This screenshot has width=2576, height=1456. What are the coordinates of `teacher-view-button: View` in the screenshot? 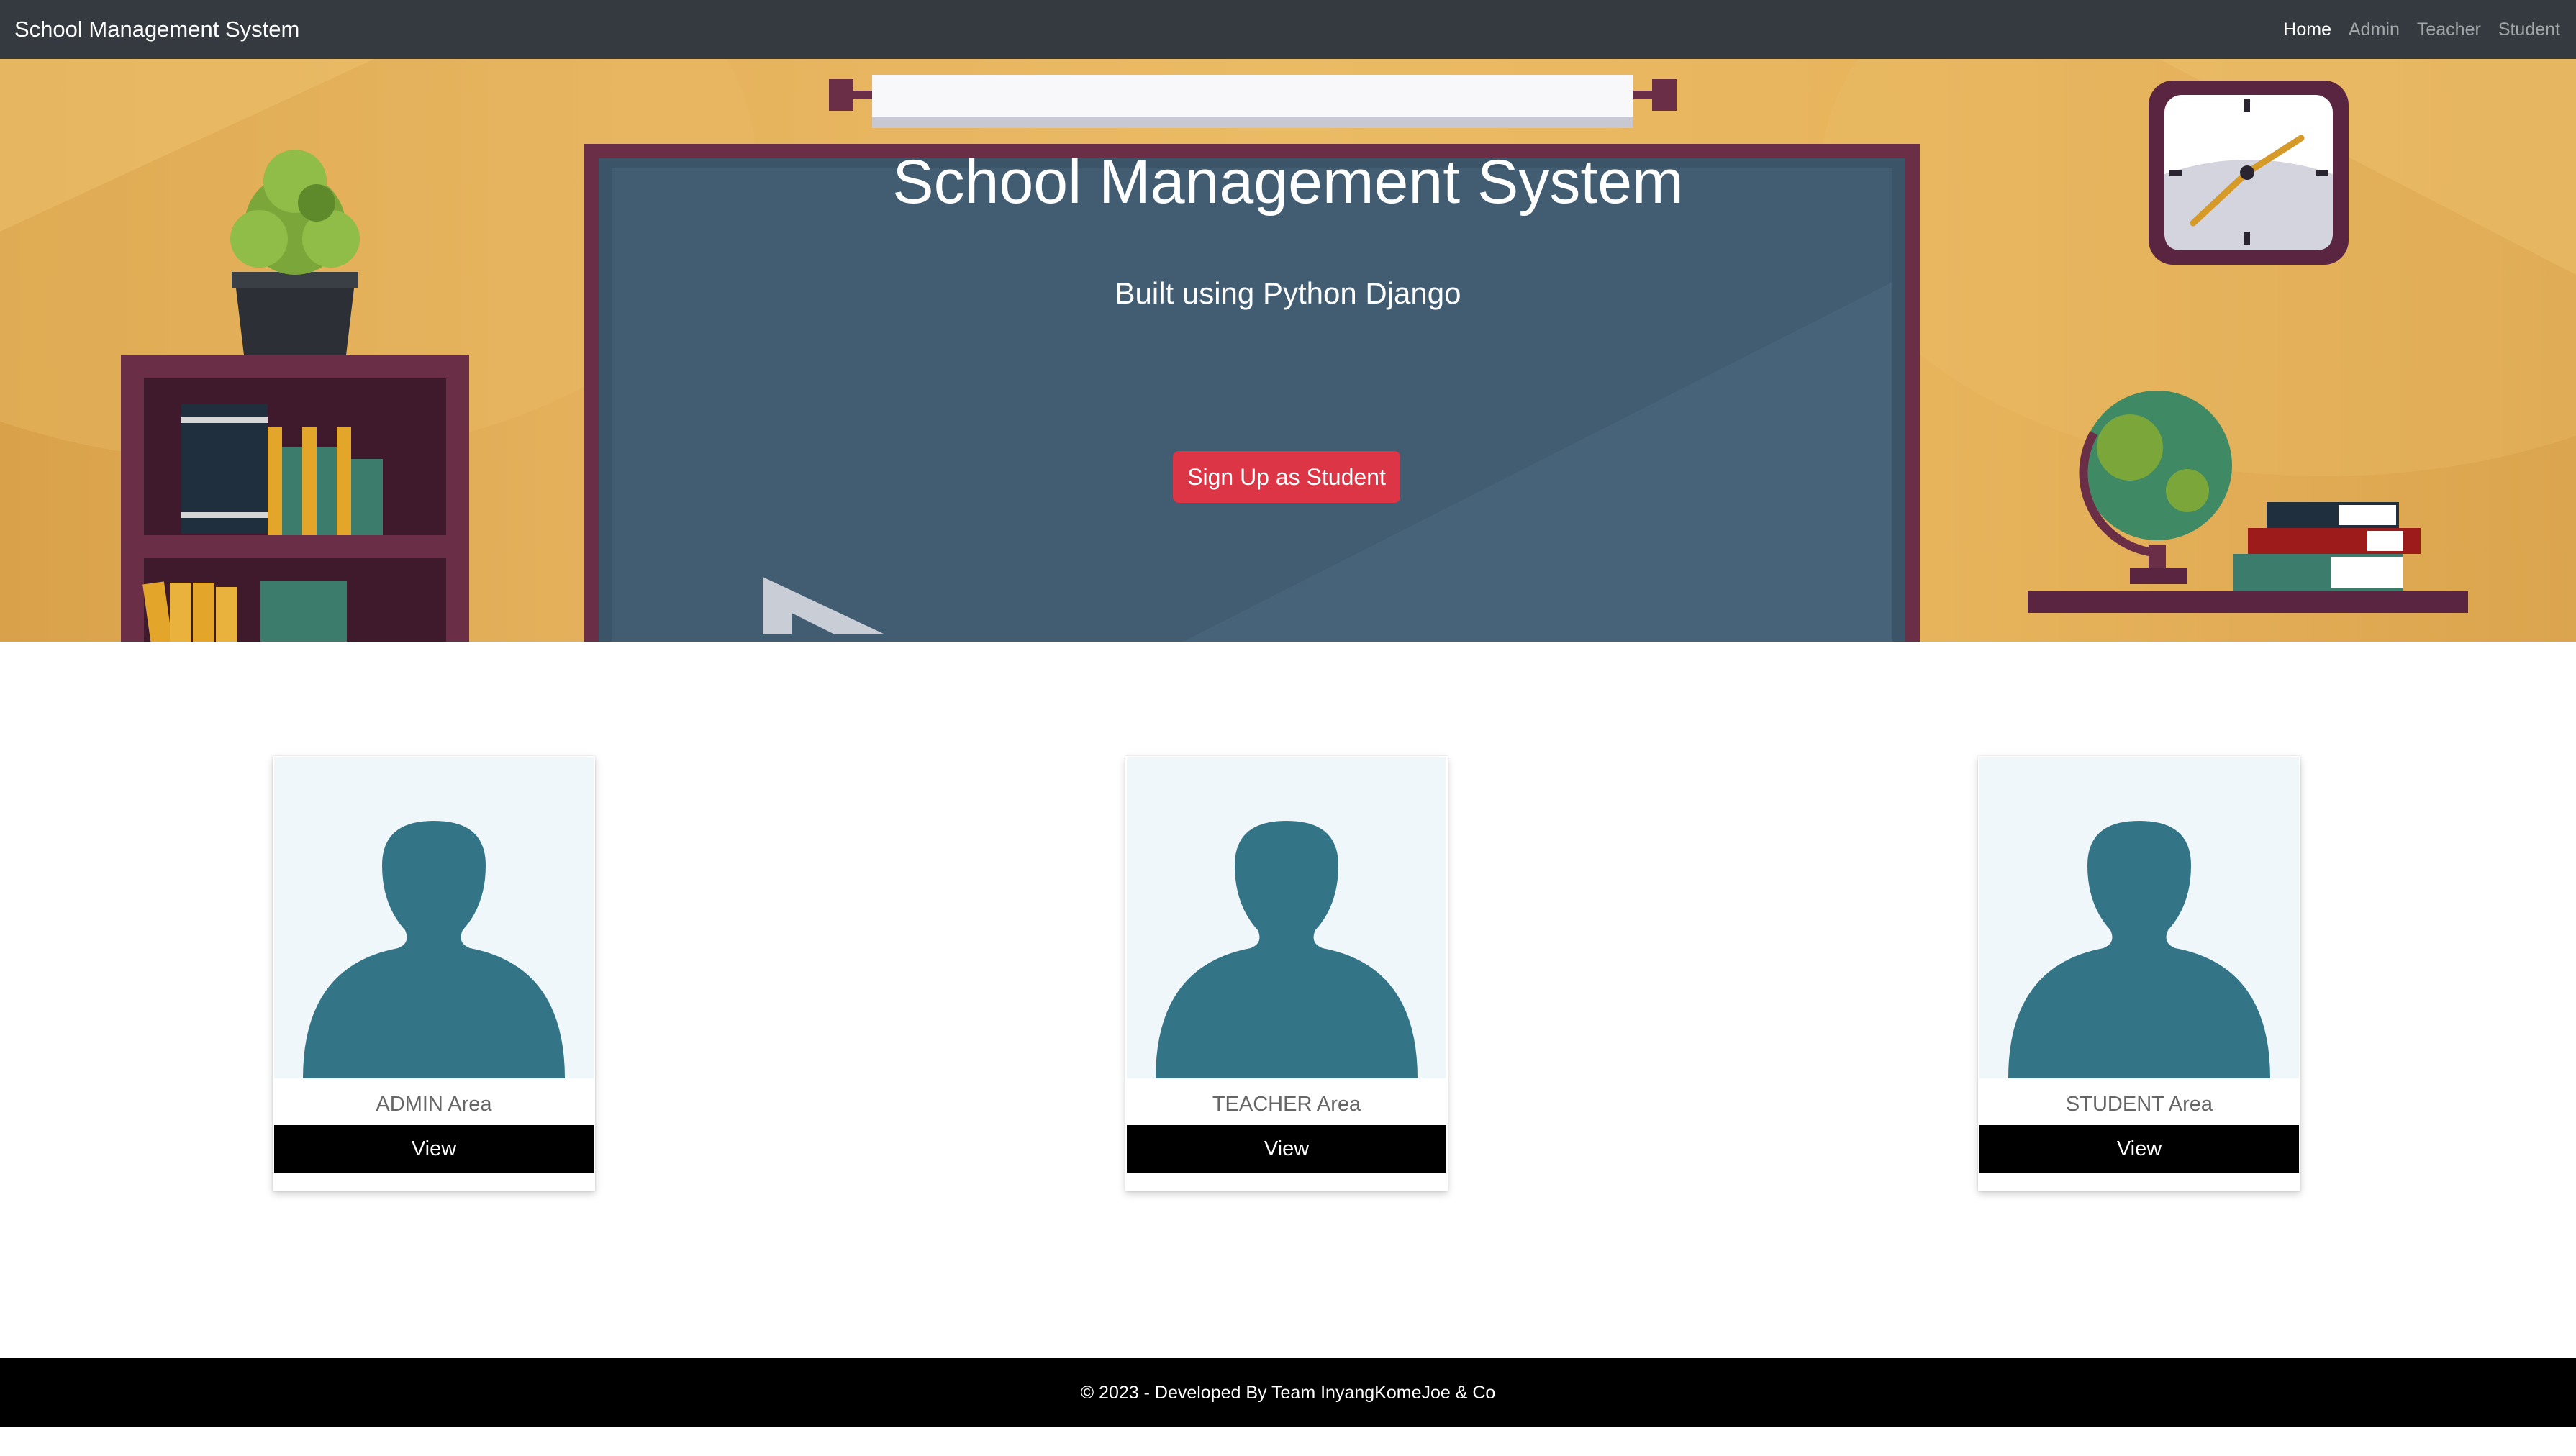 It's located at (1286, 1149).